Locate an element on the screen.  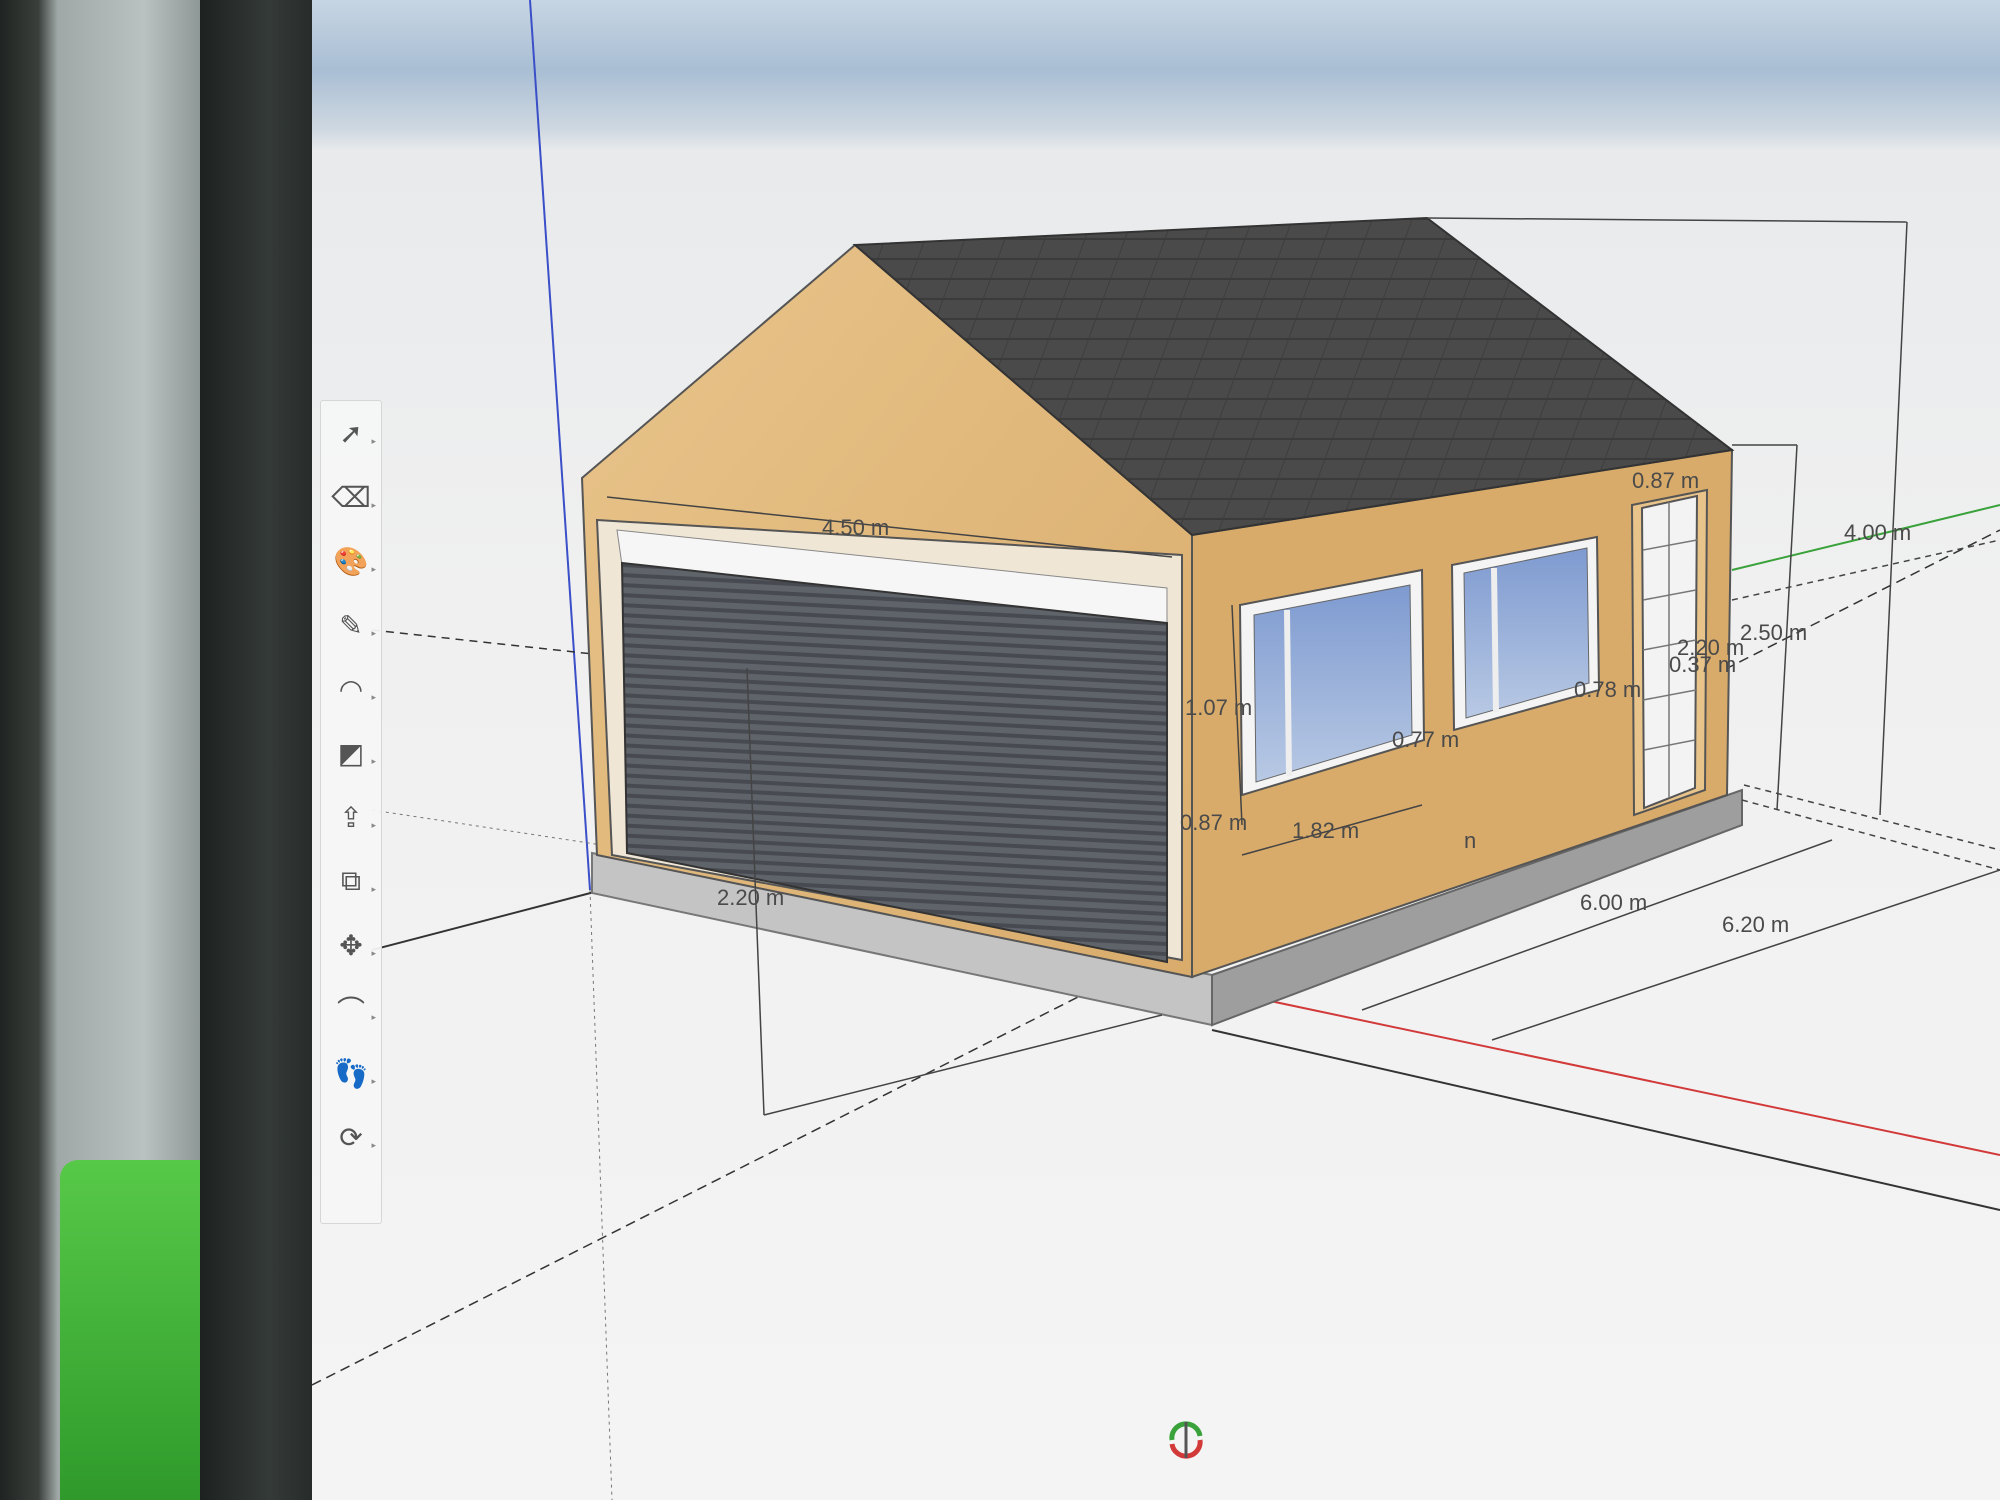
walk-tool-button: 👣 ▸ is located at coordinates (351, 1073).